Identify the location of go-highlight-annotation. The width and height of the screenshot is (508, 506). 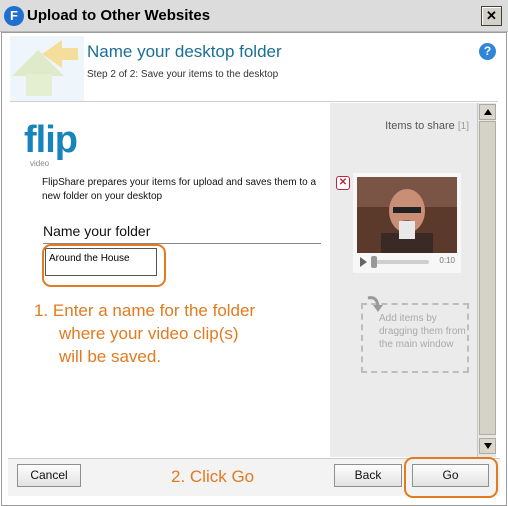
(451, 477).